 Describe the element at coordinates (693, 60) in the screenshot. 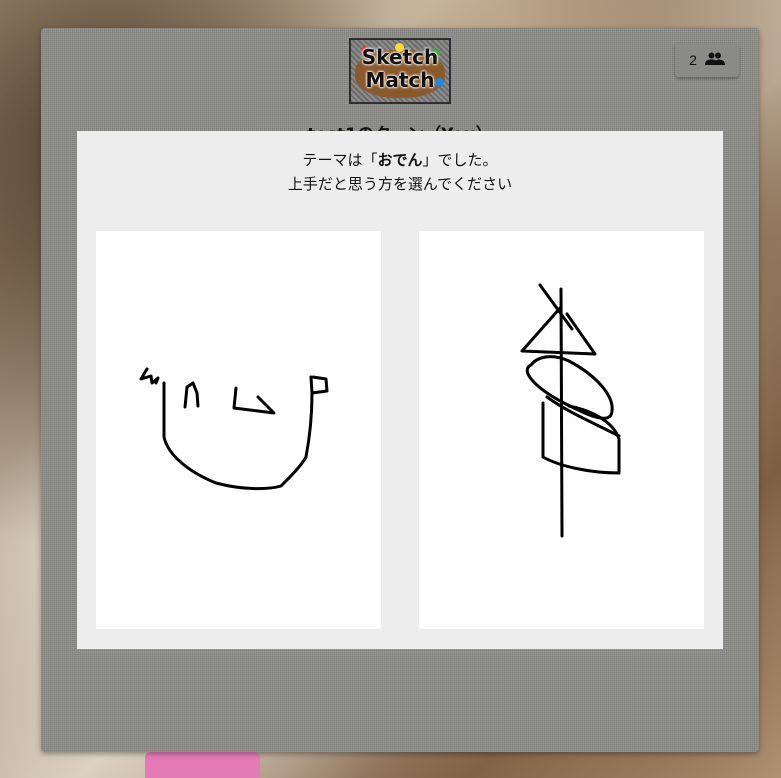

I see `players-count: 2` at that location.